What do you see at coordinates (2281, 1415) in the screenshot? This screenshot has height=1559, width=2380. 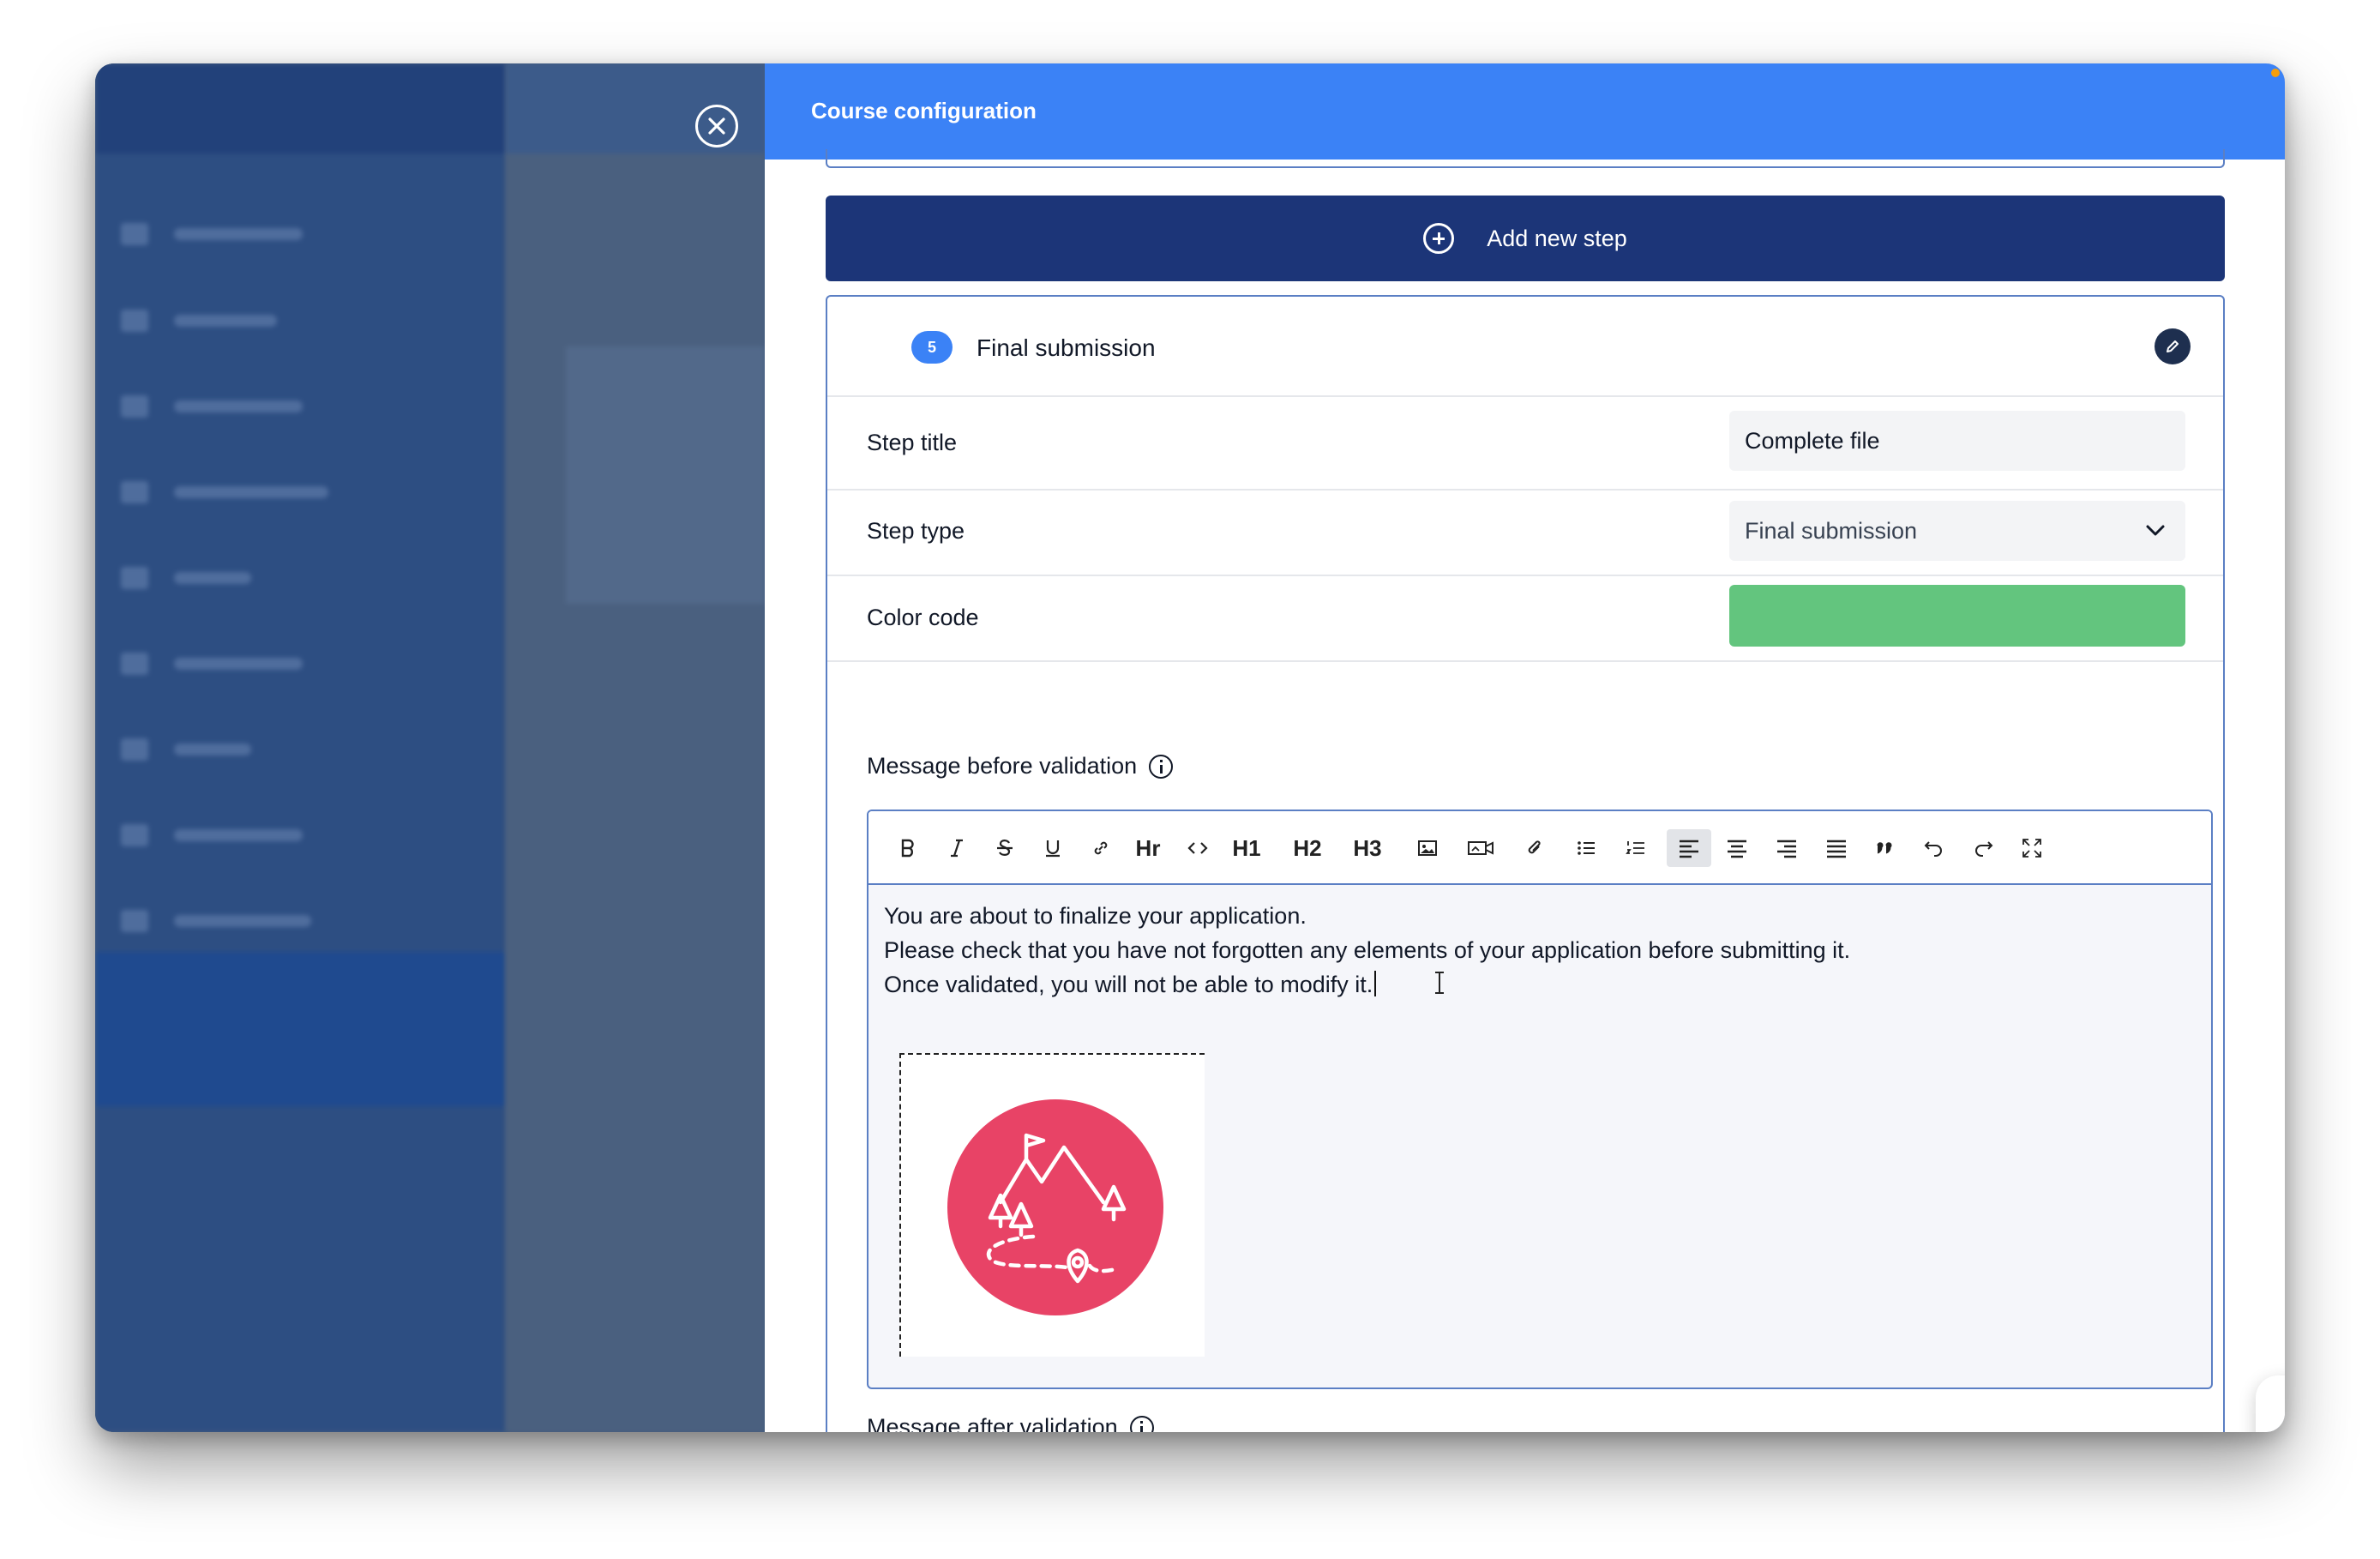 I see `victory-hand-icon: ✌️` at bounding box center [2281, 1415].